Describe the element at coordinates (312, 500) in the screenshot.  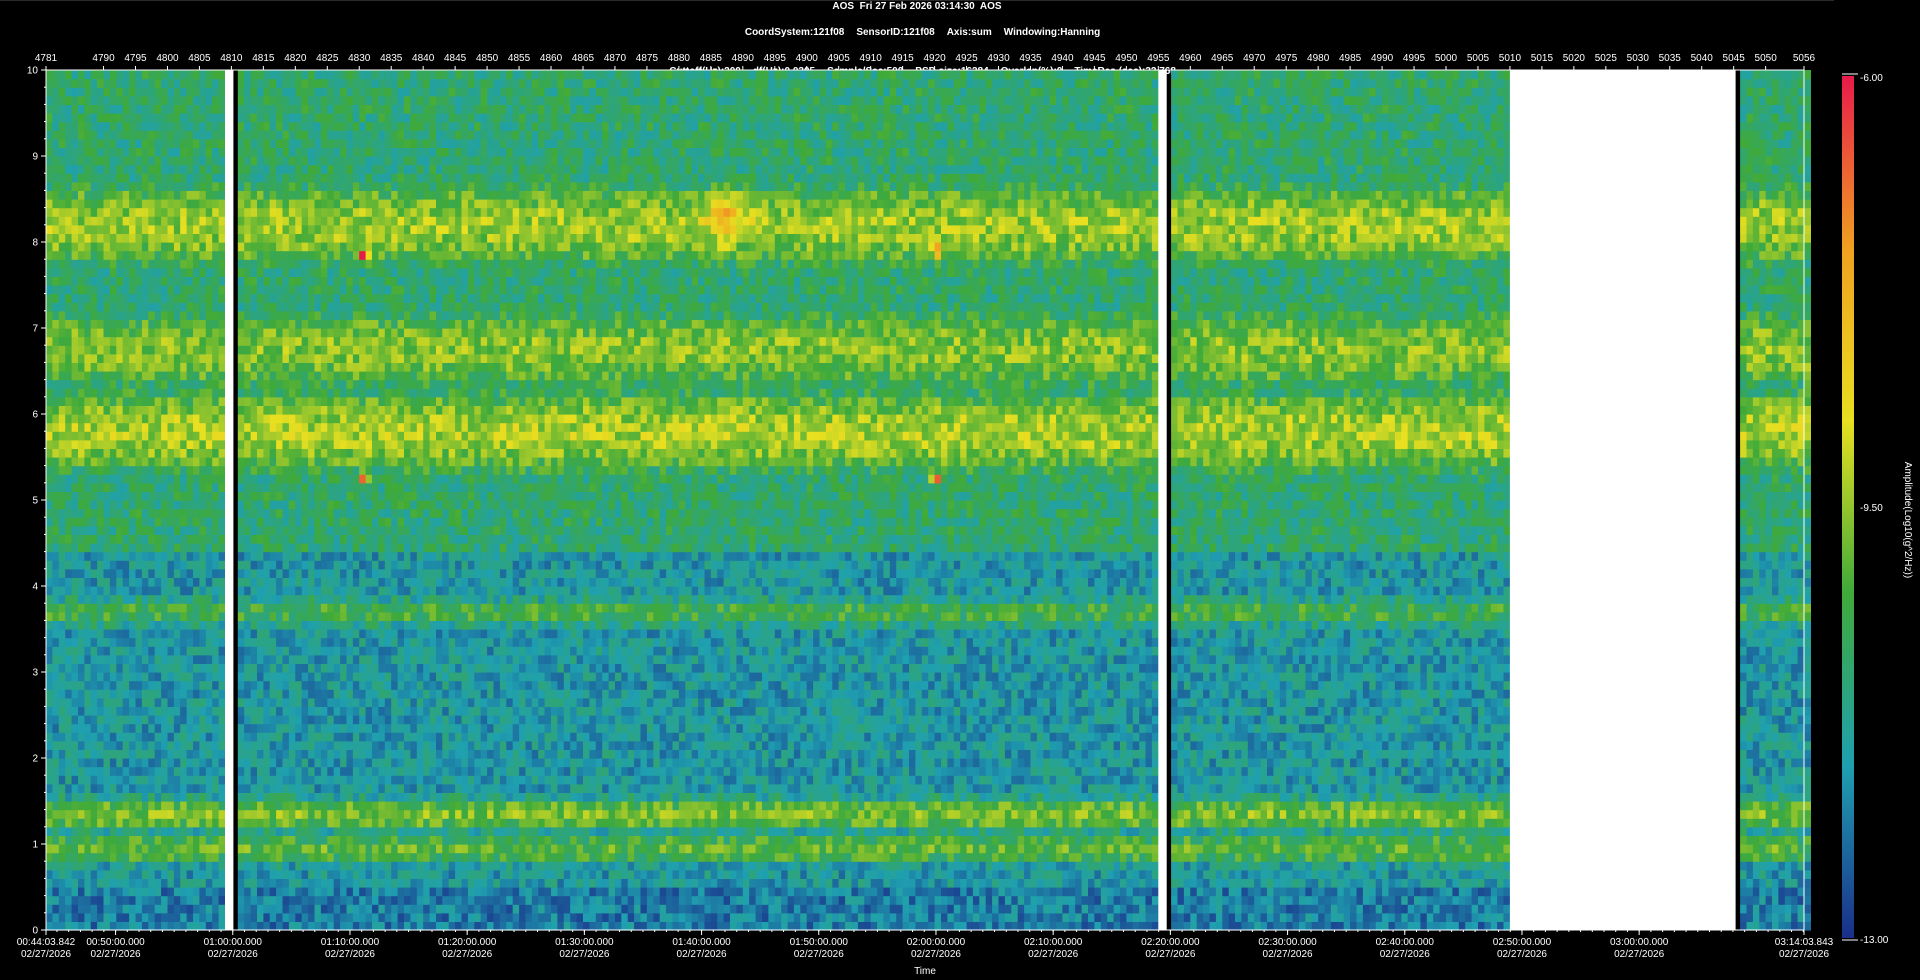
I see `heatmap-column` at that location.